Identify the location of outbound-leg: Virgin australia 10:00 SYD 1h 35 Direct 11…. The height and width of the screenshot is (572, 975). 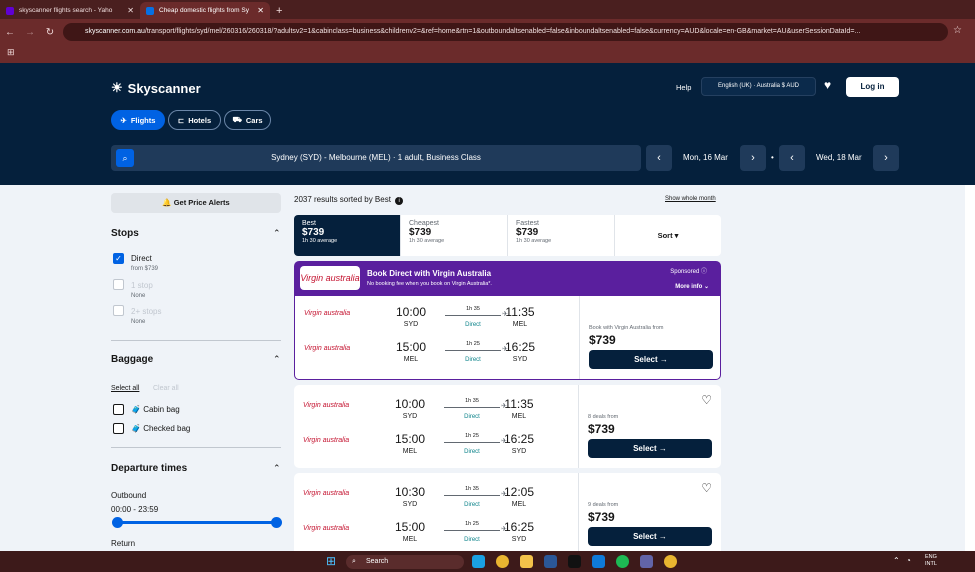
(436, 411).